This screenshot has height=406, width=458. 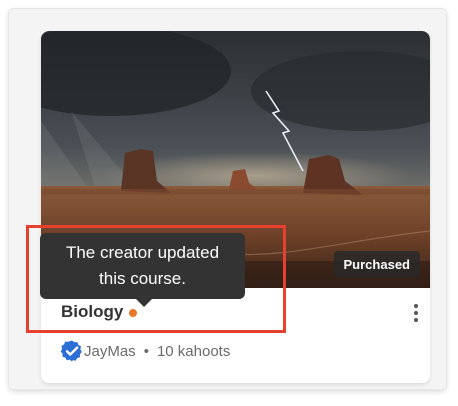 I want to click on more-options-icon, so click(x=416, y=313).